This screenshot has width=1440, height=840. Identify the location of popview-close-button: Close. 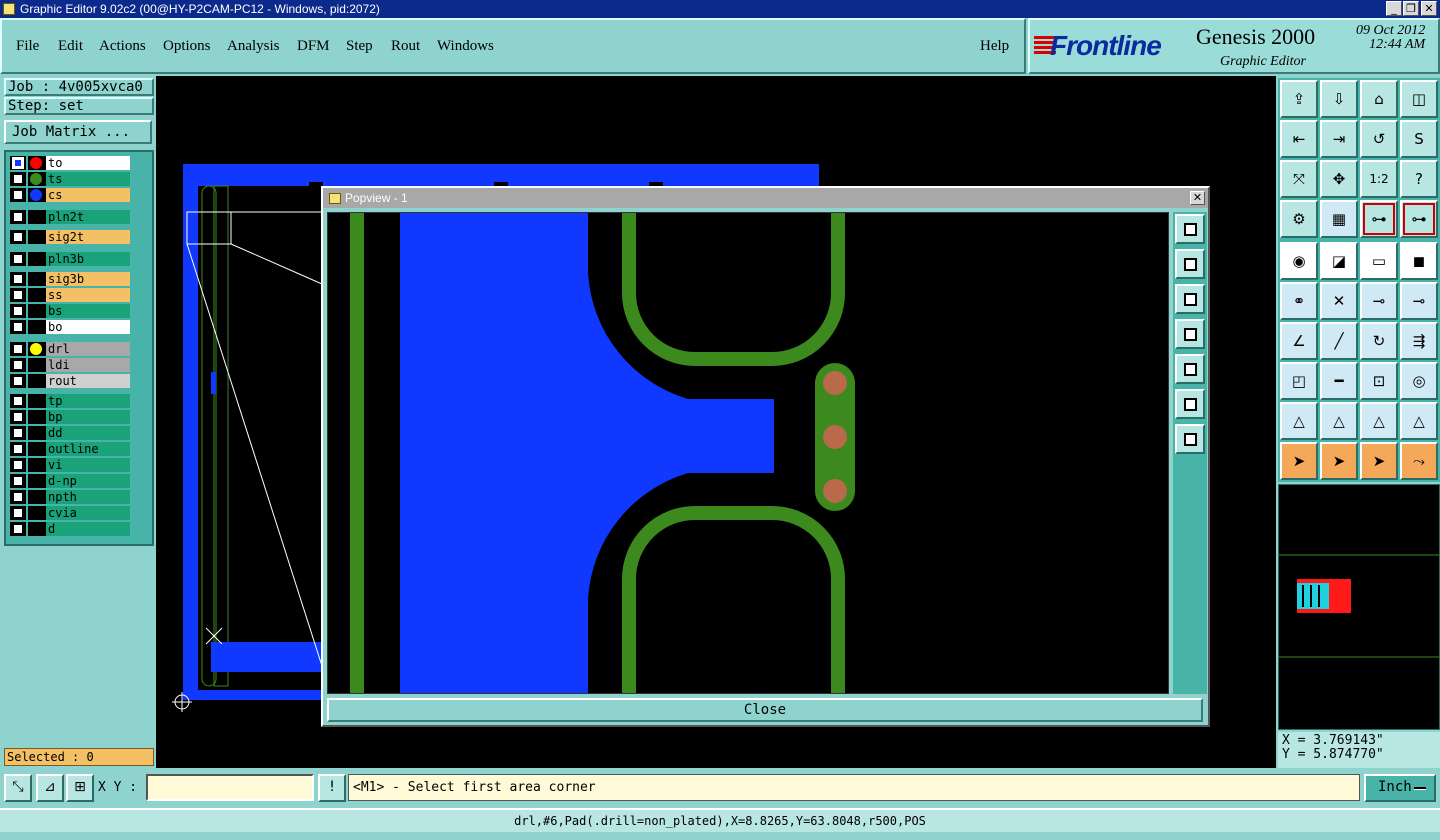
(765, 710).